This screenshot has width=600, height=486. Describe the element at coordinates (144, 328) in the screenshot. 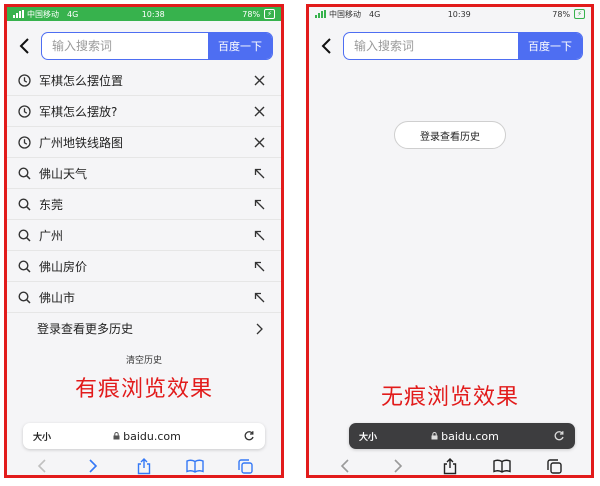

I see `more-history-link: 登录查看更多历史` at that location.